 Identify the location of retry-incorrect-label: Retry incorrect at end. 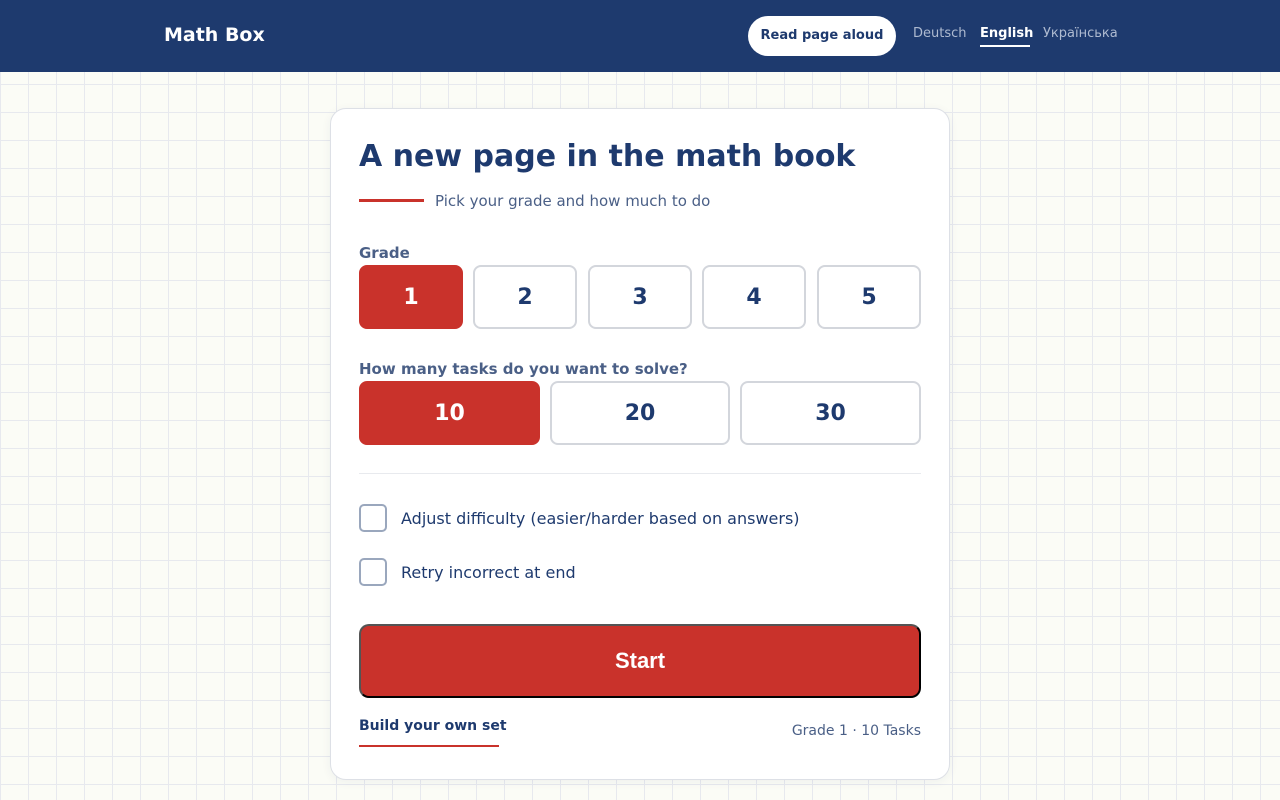
(488, 572).